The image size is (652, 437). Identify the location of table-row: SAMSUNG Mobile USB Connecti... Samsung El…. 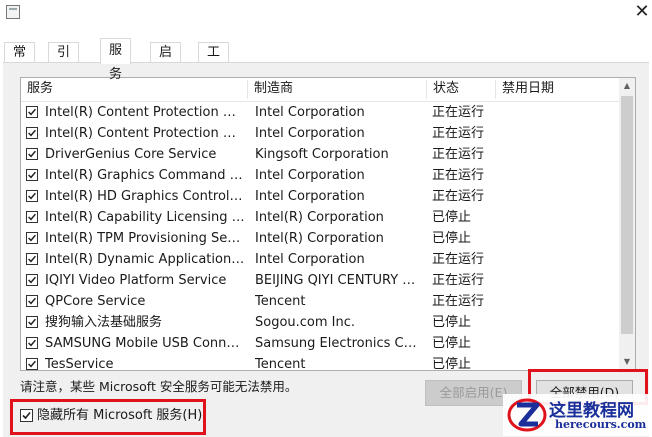
(320, 343).